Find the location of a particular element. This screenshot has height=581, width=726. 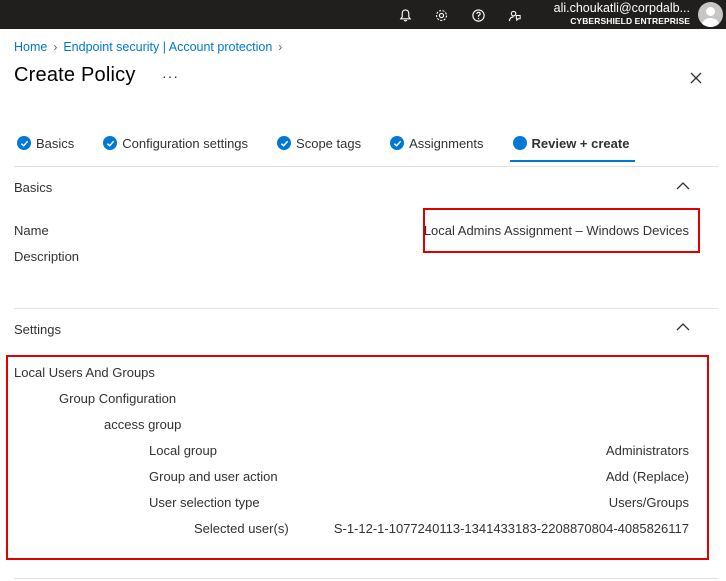

local-group-label: Local group is located at coordinates (183, 450).